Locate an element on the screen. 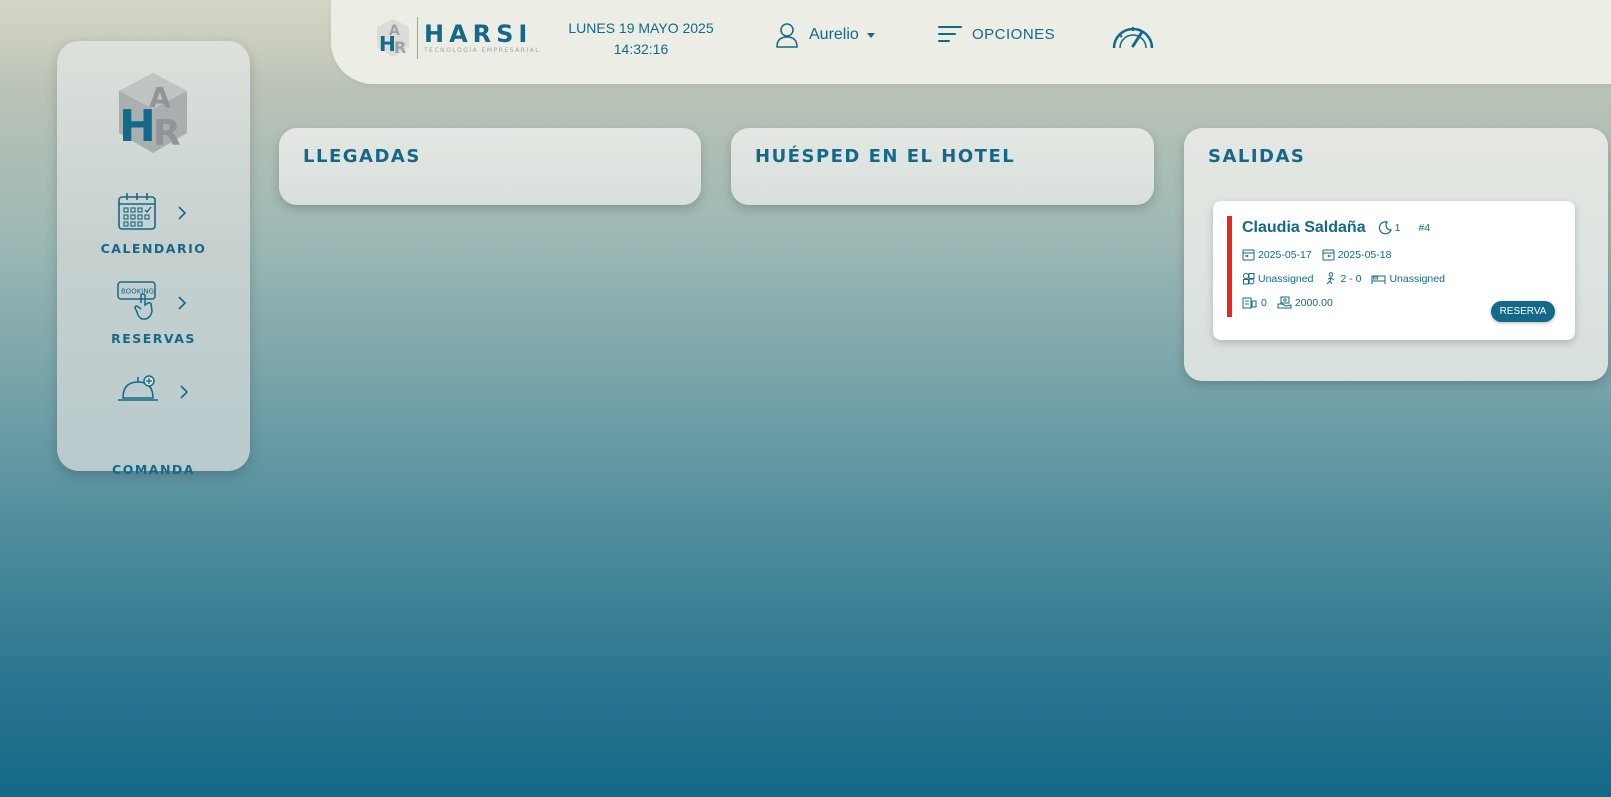 This screenshot has width=1611, height=797. brand-tagline: TECNOLOGÍA EMPRESARIAL is located at coordinates (482, 50).